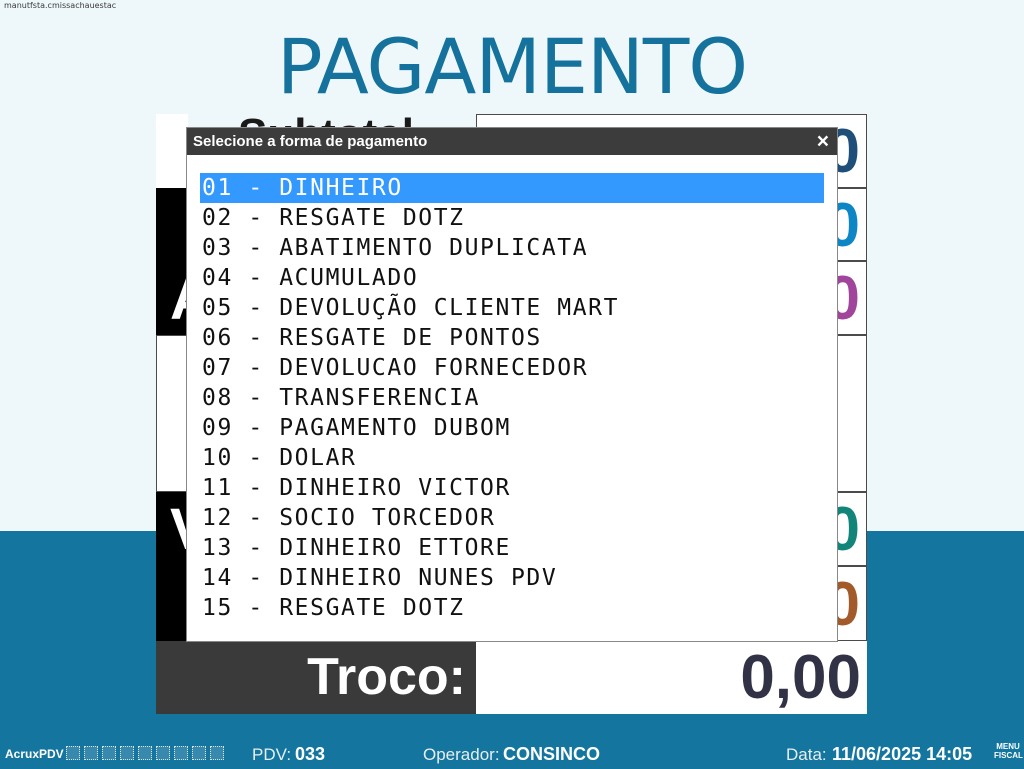 The height and width of the screenshot is (769, 1024). Describe the element at coordinates (823, 141) in the screenshot. I see `close-icon: ×` at that location.